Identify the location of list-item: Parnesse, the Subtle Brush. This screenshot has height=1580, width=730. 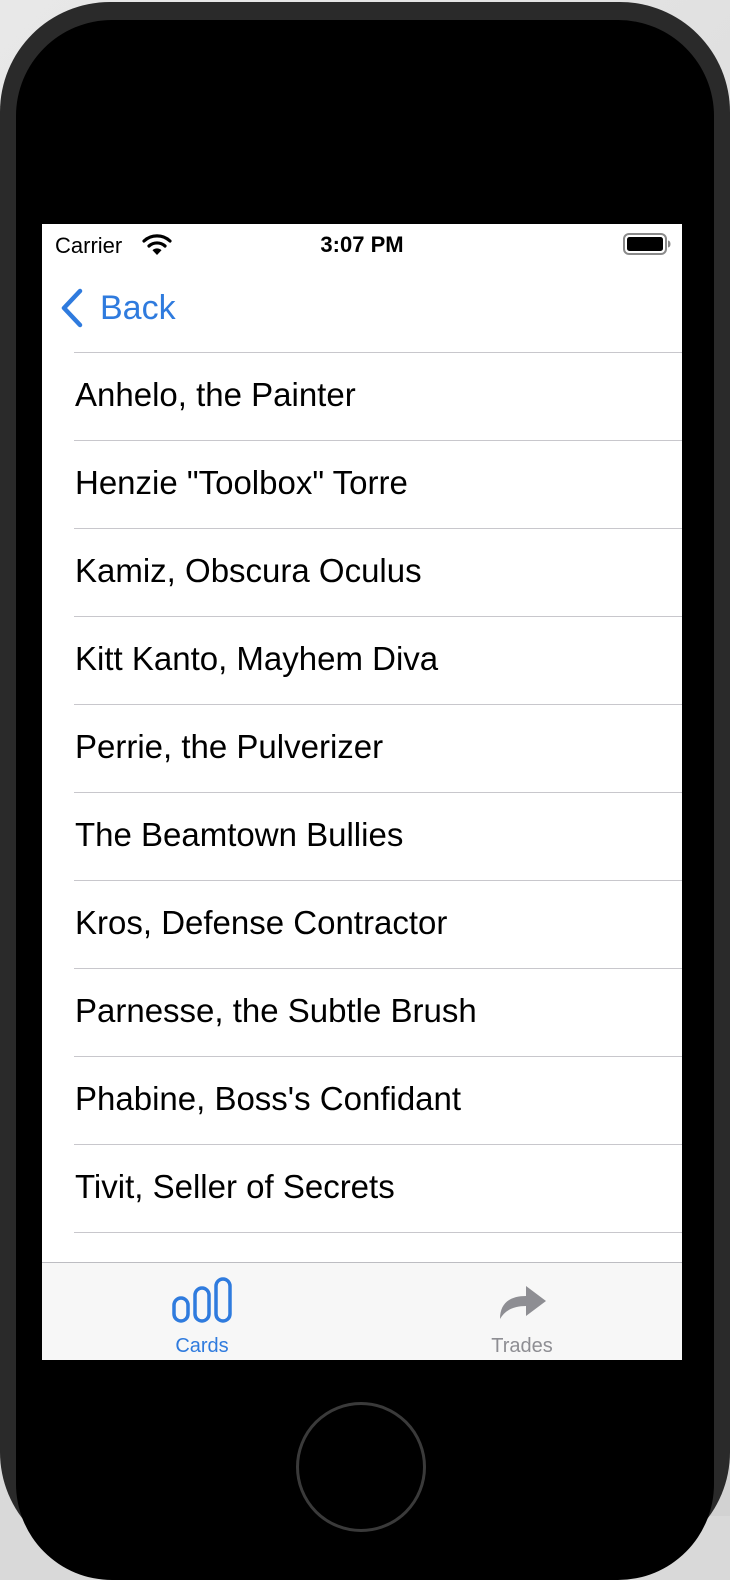
(362, 1012).